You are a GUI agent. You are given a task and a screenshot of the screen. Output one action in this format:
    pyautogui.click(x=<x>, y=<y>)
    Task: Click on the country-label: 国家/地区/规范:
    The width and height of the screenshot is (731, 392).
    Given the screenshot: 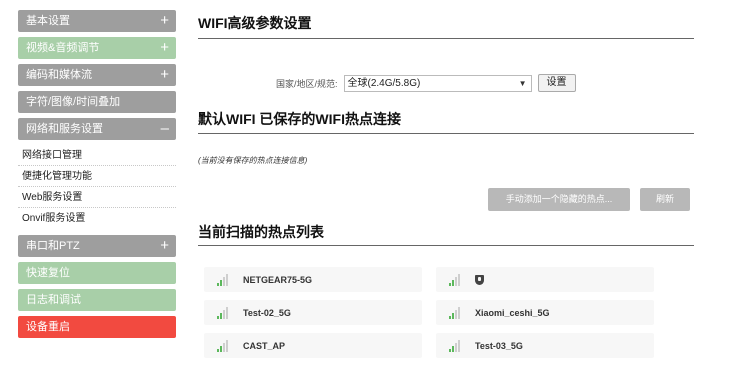 What is the action you would take?
    pyautogui.click(x=307, y=83)
    